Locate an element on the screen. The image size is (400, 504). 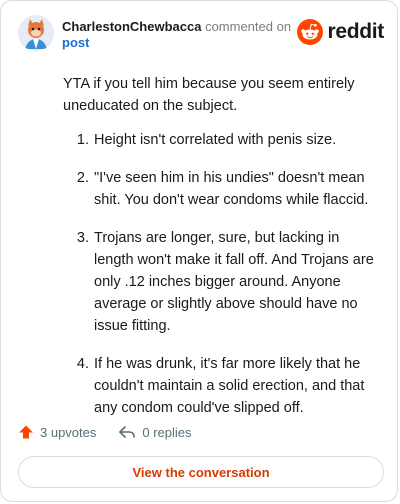
avatar-icon is located at coordinates (36, 33).